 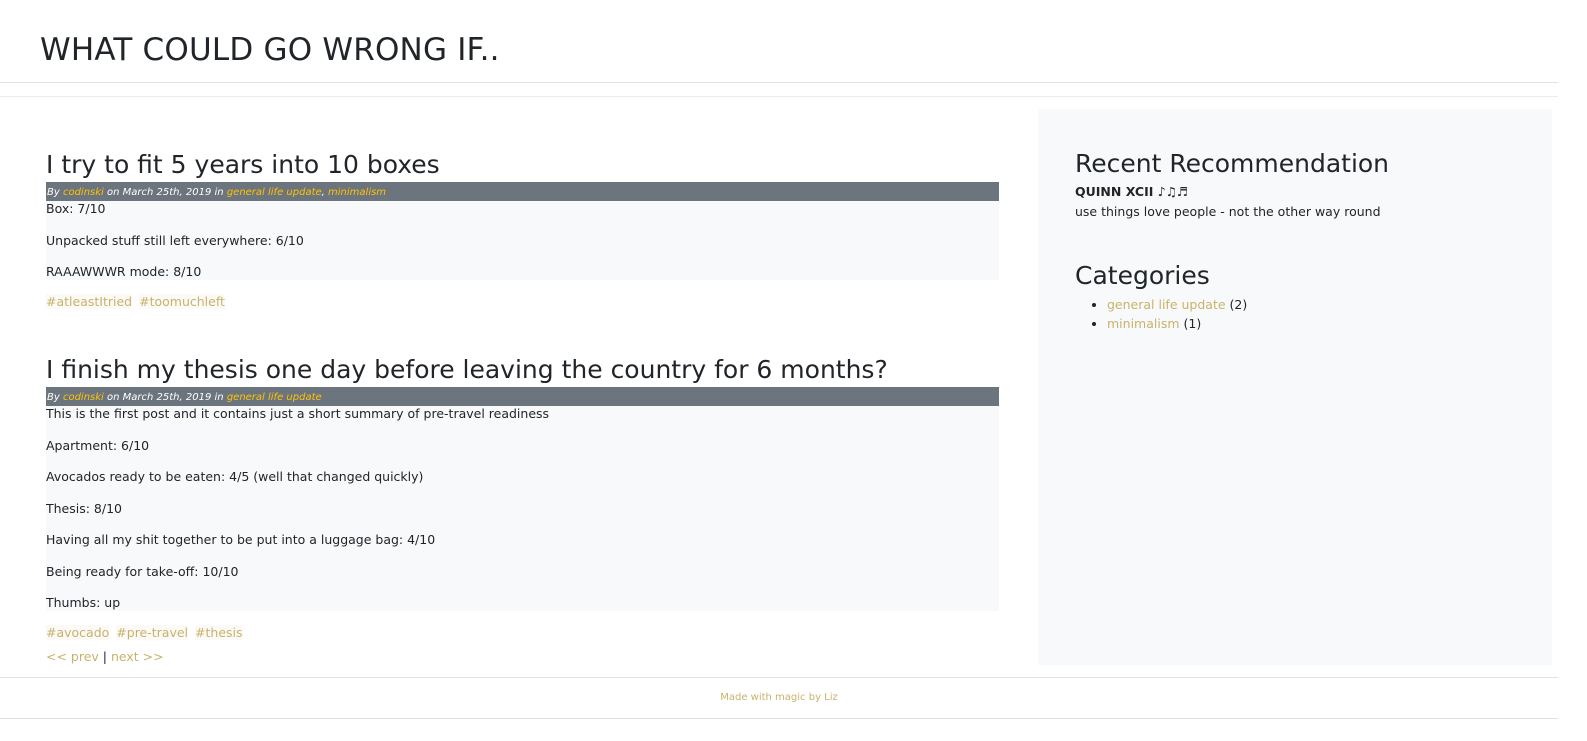 I want to click on category-item: general life update (2), so click(x=1177, y=304).